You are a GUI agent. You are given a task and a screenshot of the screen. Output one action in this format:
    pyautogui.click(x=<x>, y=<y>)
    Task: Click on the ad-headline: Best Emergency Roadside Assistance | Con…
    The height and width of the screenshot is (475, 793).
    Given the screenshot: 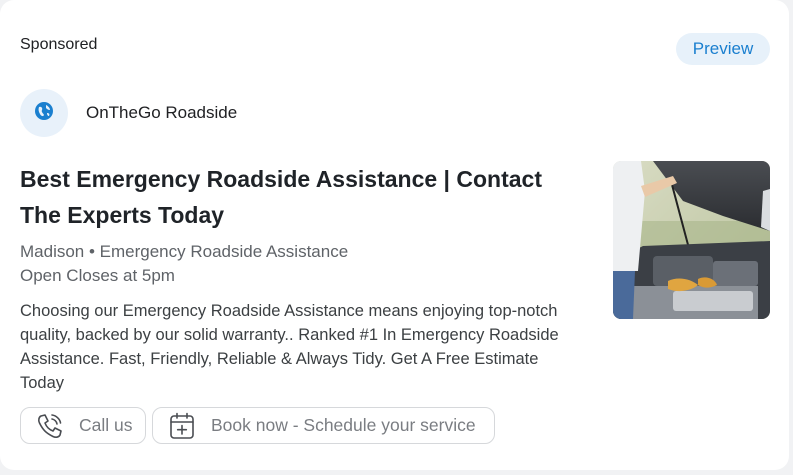 What is the action you would take?
    pyautogui.click(x=300, y=197)
    